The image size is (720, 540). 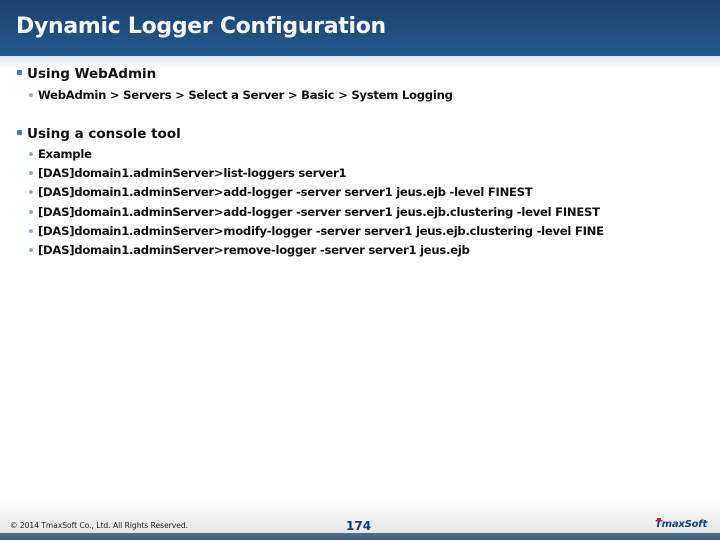 What do you see at coordinates (92, 74) in the screenshot?
I see `section-heading-text: Using WebAdmin` at bounding box center [92, 74].